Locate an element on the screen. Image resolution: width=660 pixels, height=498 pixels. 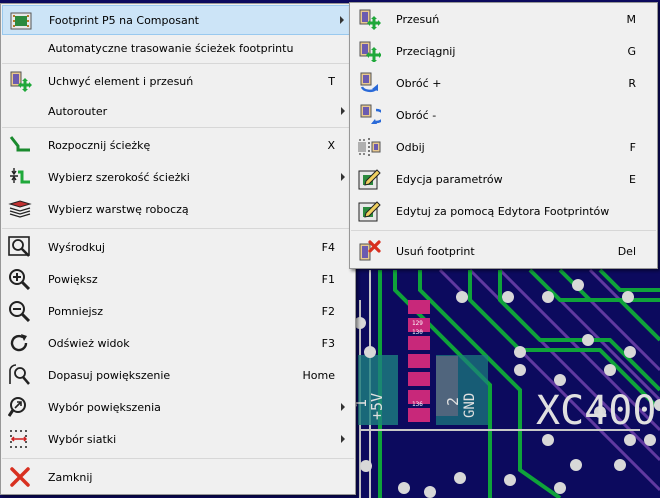
menu-item-label: Pomniejsz is located at coordinates (76, 311).